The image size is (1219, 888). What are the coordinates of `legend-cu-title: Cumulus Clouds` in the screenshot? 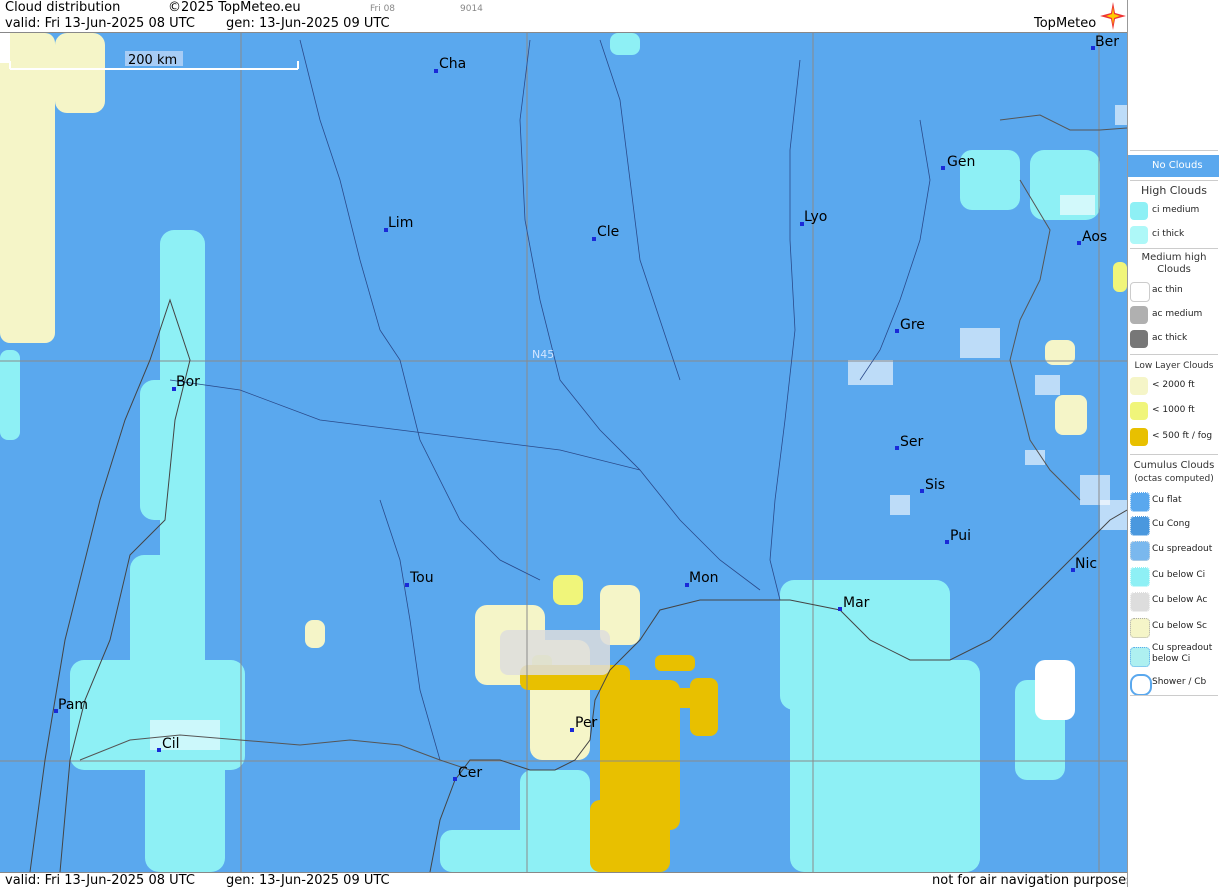 It's located at (1174, 465).